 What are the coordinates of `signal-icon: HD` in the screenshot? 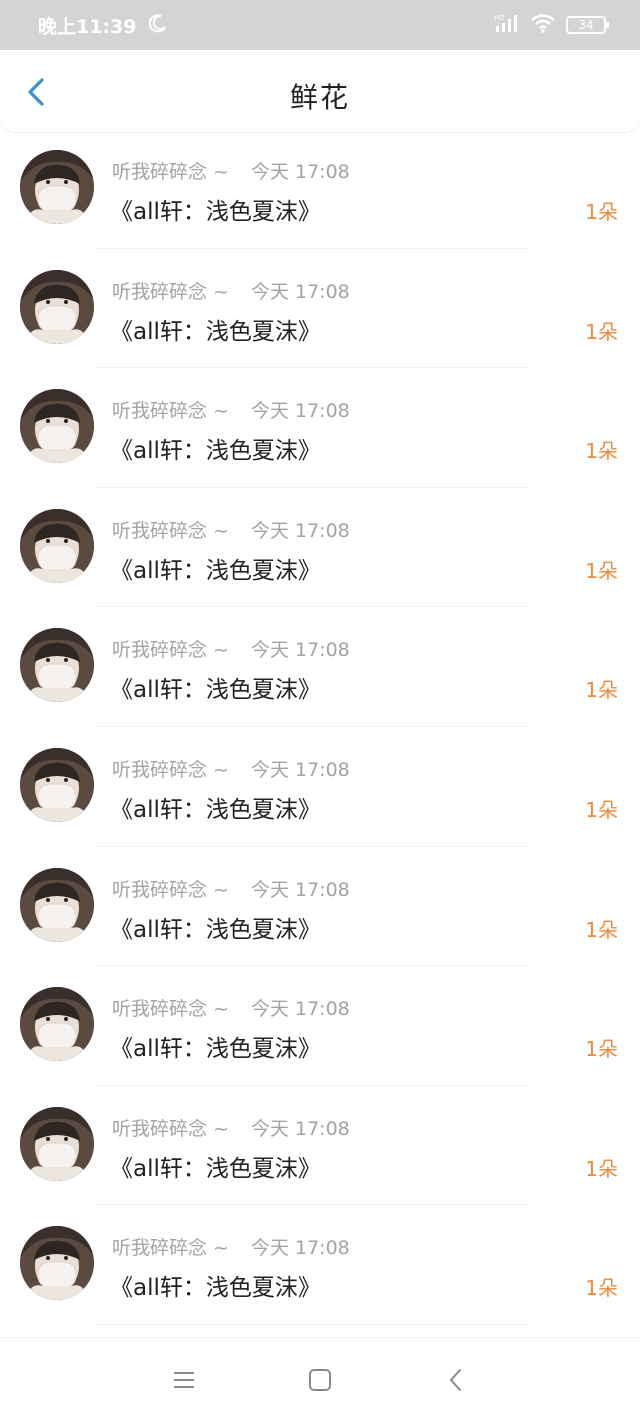 It's located at (507, 25).